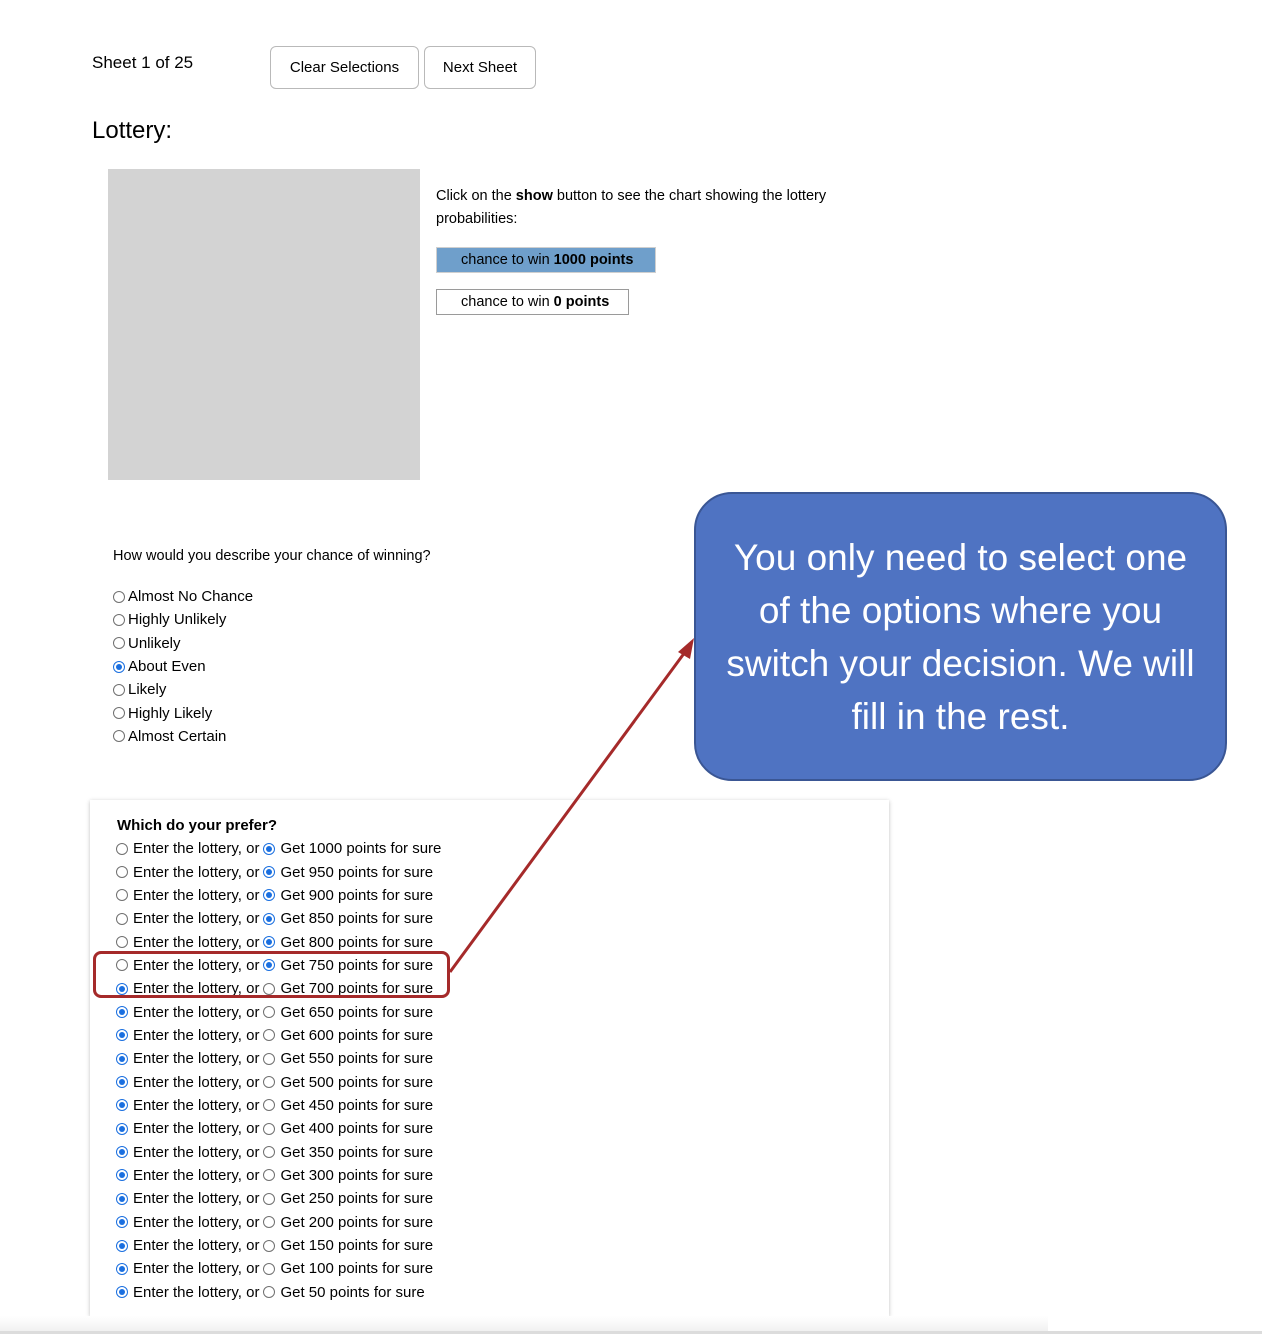 This screenshot has width=1262, height=1334. Describe the element at coordinates (356, 1105) in the screenshot. I see `sure-points-label: Get 450 points for sure` at that location.